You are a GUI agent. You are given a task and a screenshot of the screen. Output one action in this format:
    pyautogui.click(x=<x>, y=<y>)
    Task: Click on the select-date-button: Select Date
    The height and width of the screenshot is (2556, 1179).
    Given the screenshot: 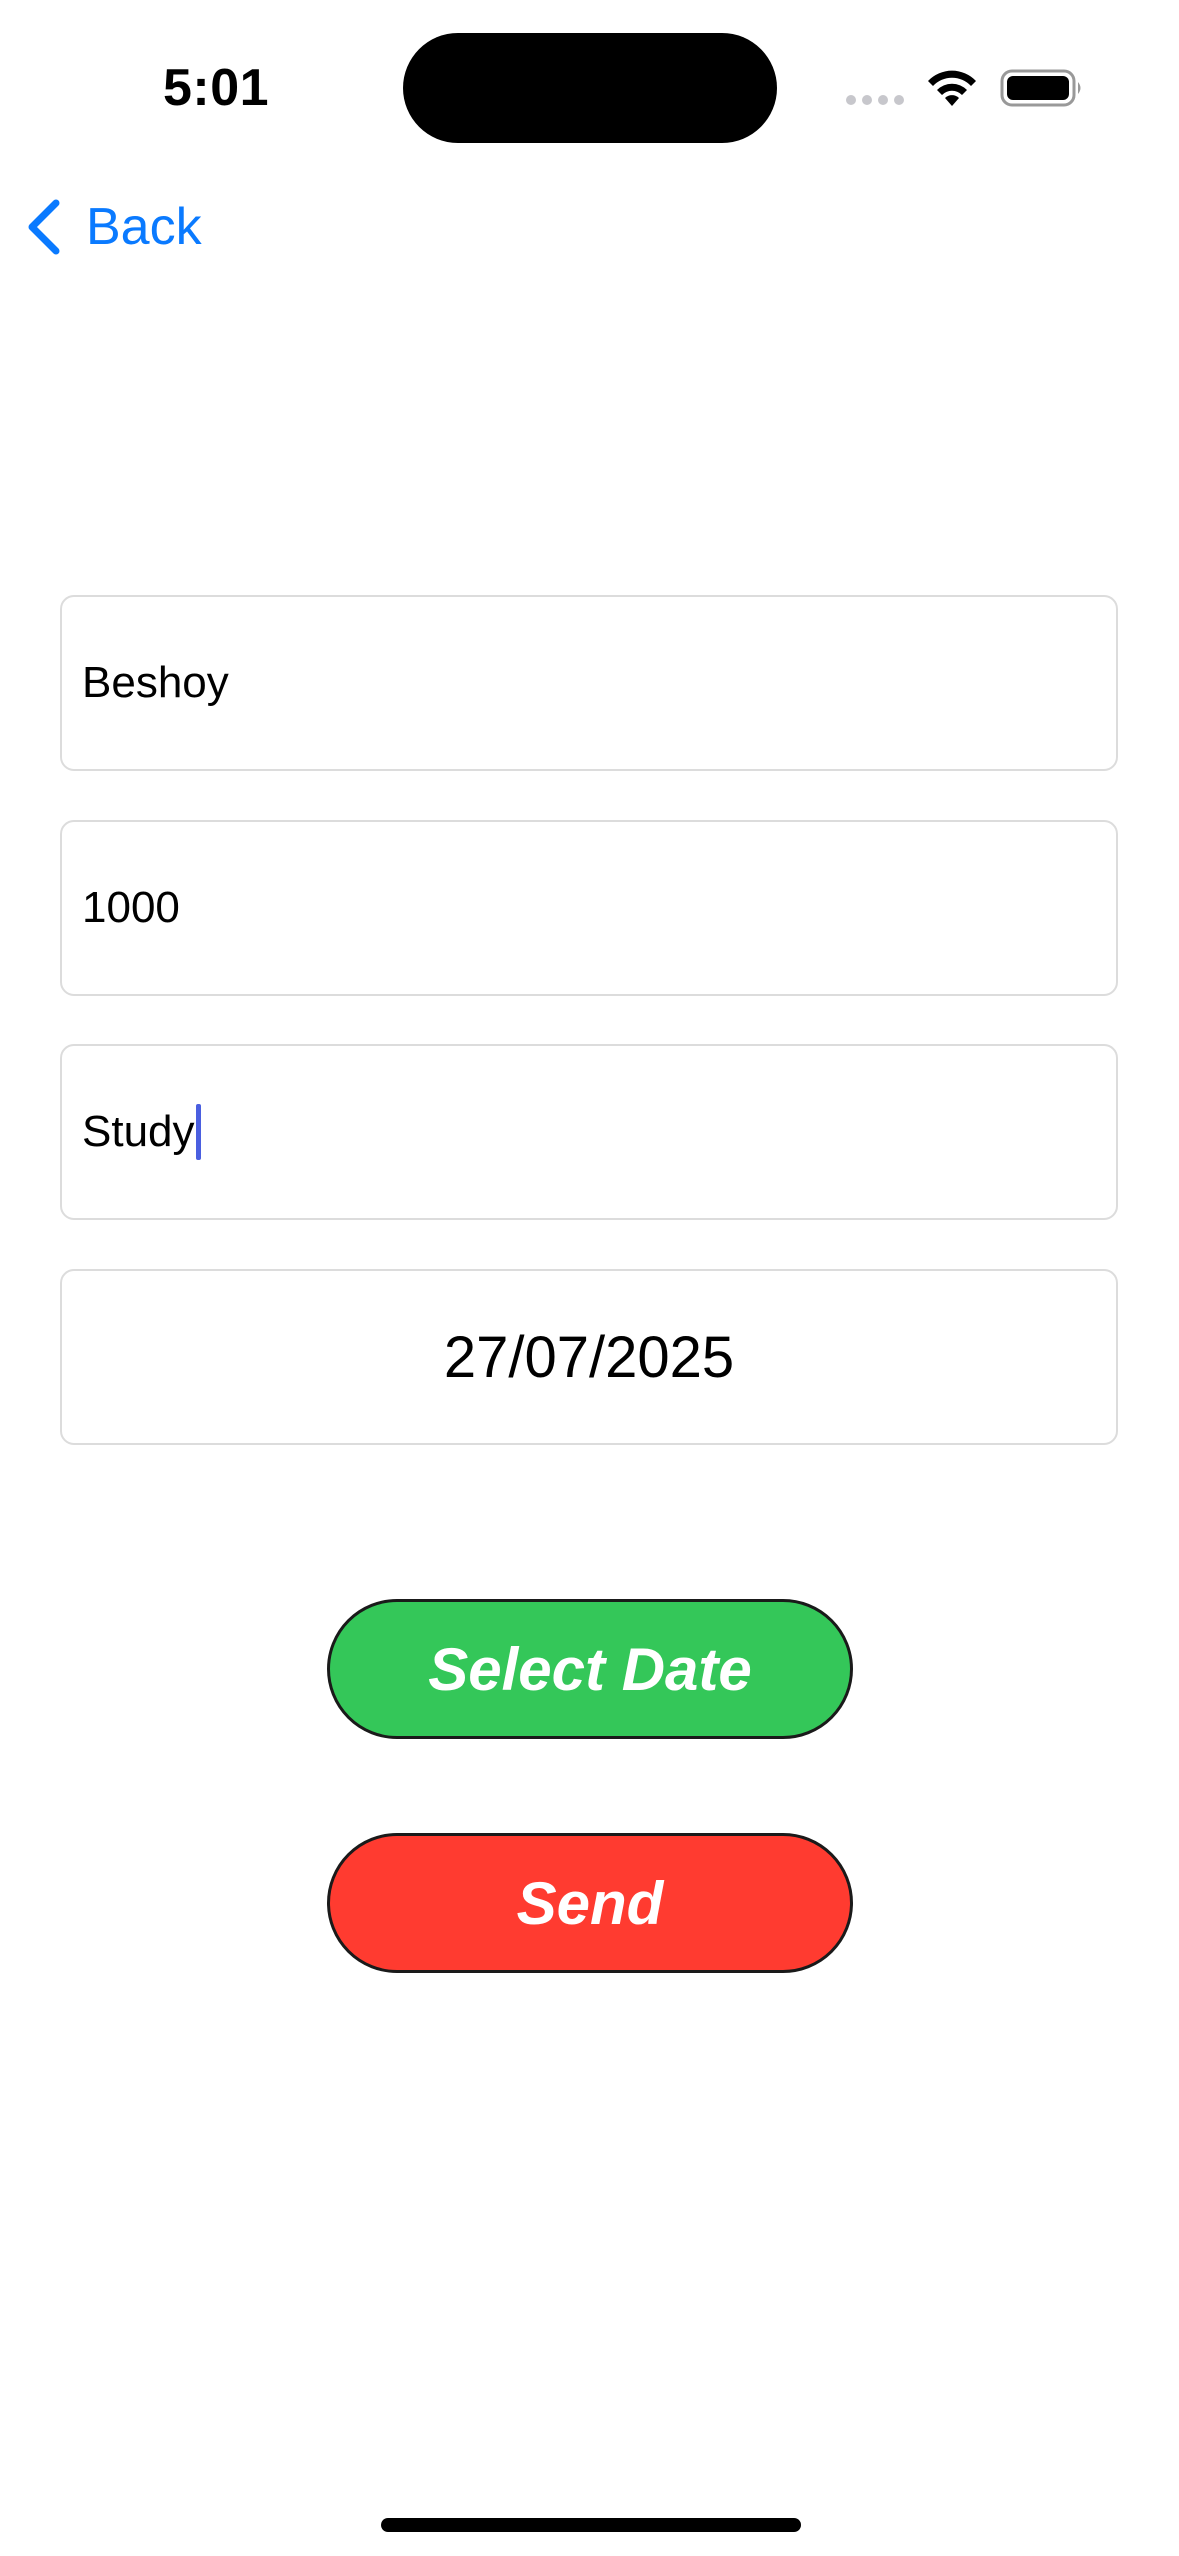 What is the action you would take?
    pyautogui.click(x=590, y=1669)
    